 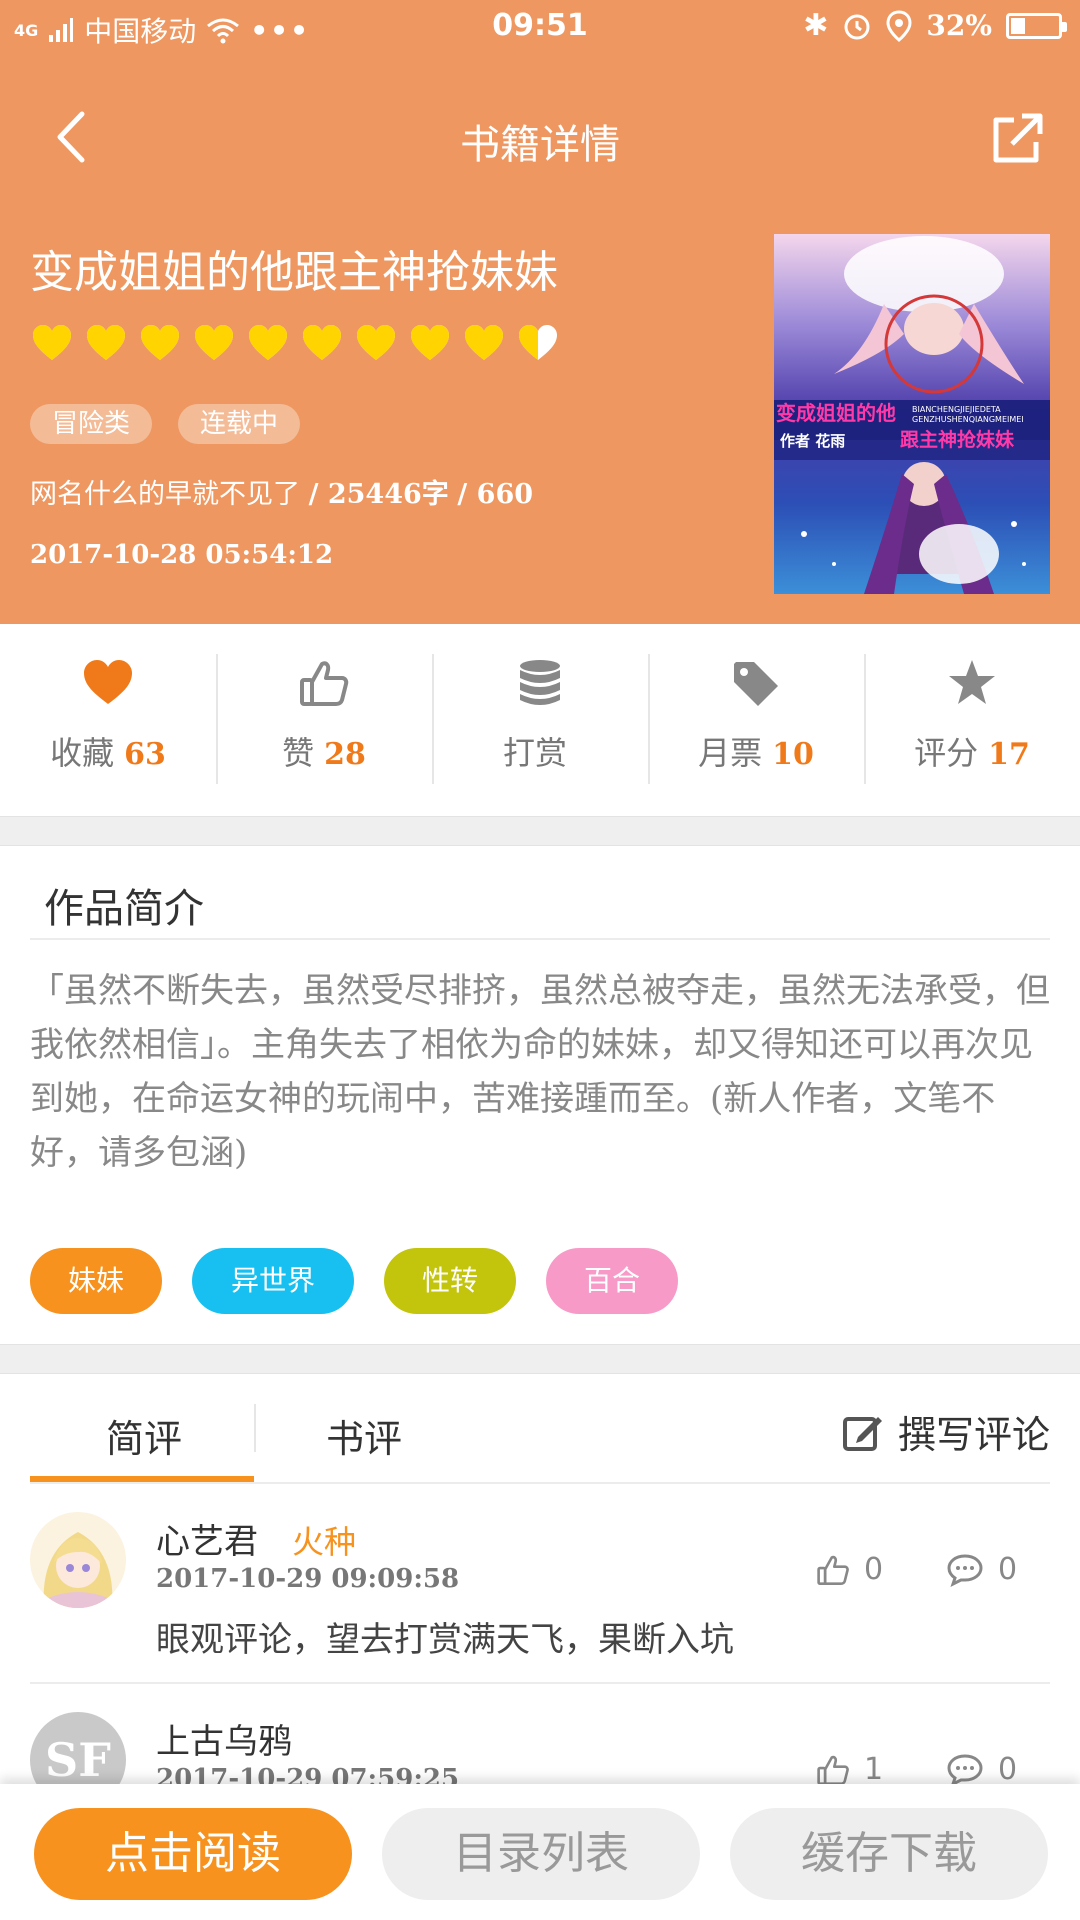 What do you see at coordinates (540, 145) in the screenshot?
I see `page-title: 书籍详情` at bounding box center [540, 145].